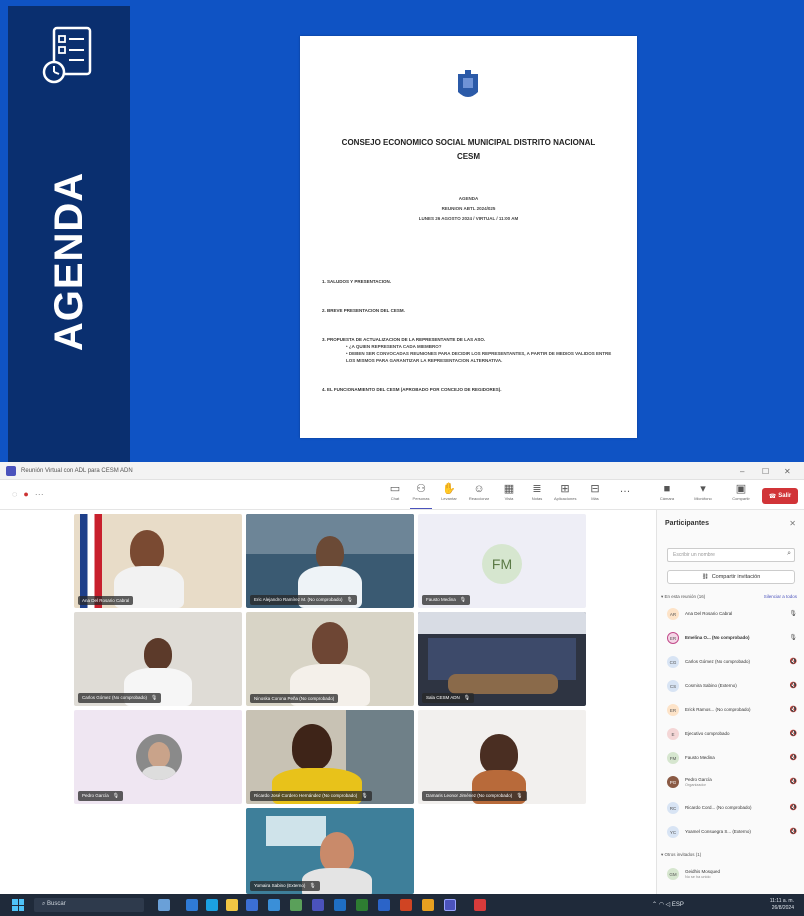 This screenshot has height=916, width=804. Describe the element at coordinates (480, 905) in the screenshot. I see `app-icon` at that location.